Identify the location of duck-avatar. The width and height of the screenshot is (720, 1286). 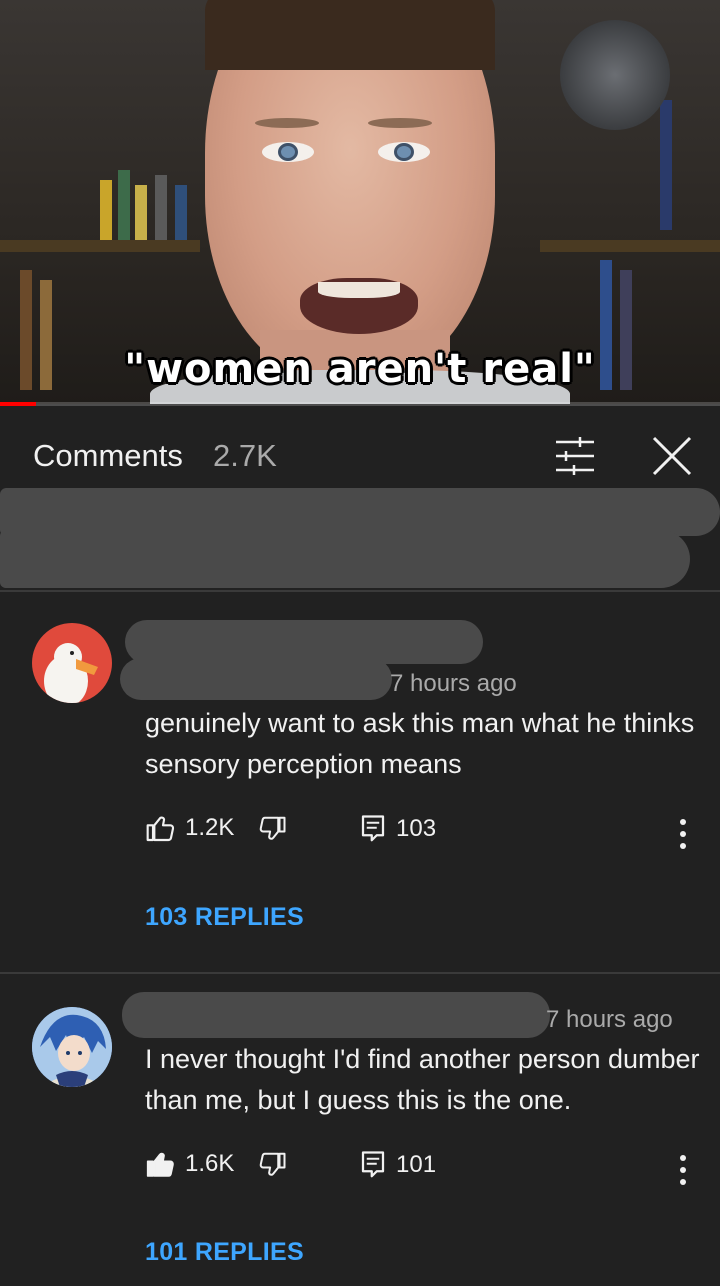
(72, 663).